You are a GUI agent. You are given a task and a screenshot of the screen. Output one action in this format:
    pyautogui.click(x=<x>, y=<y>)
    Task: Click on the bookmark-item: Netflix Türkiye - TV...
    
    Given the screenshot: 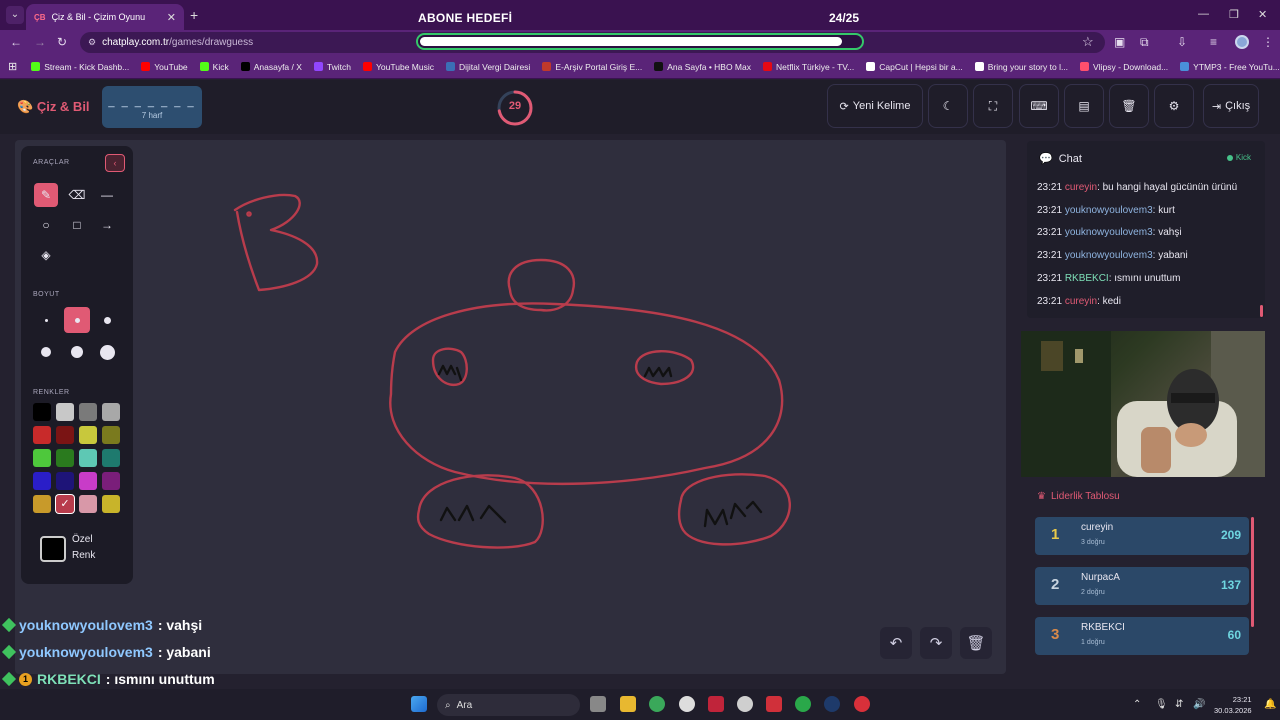 What is the action you would take?
    pyautogui.click(x=808, y=67)
    